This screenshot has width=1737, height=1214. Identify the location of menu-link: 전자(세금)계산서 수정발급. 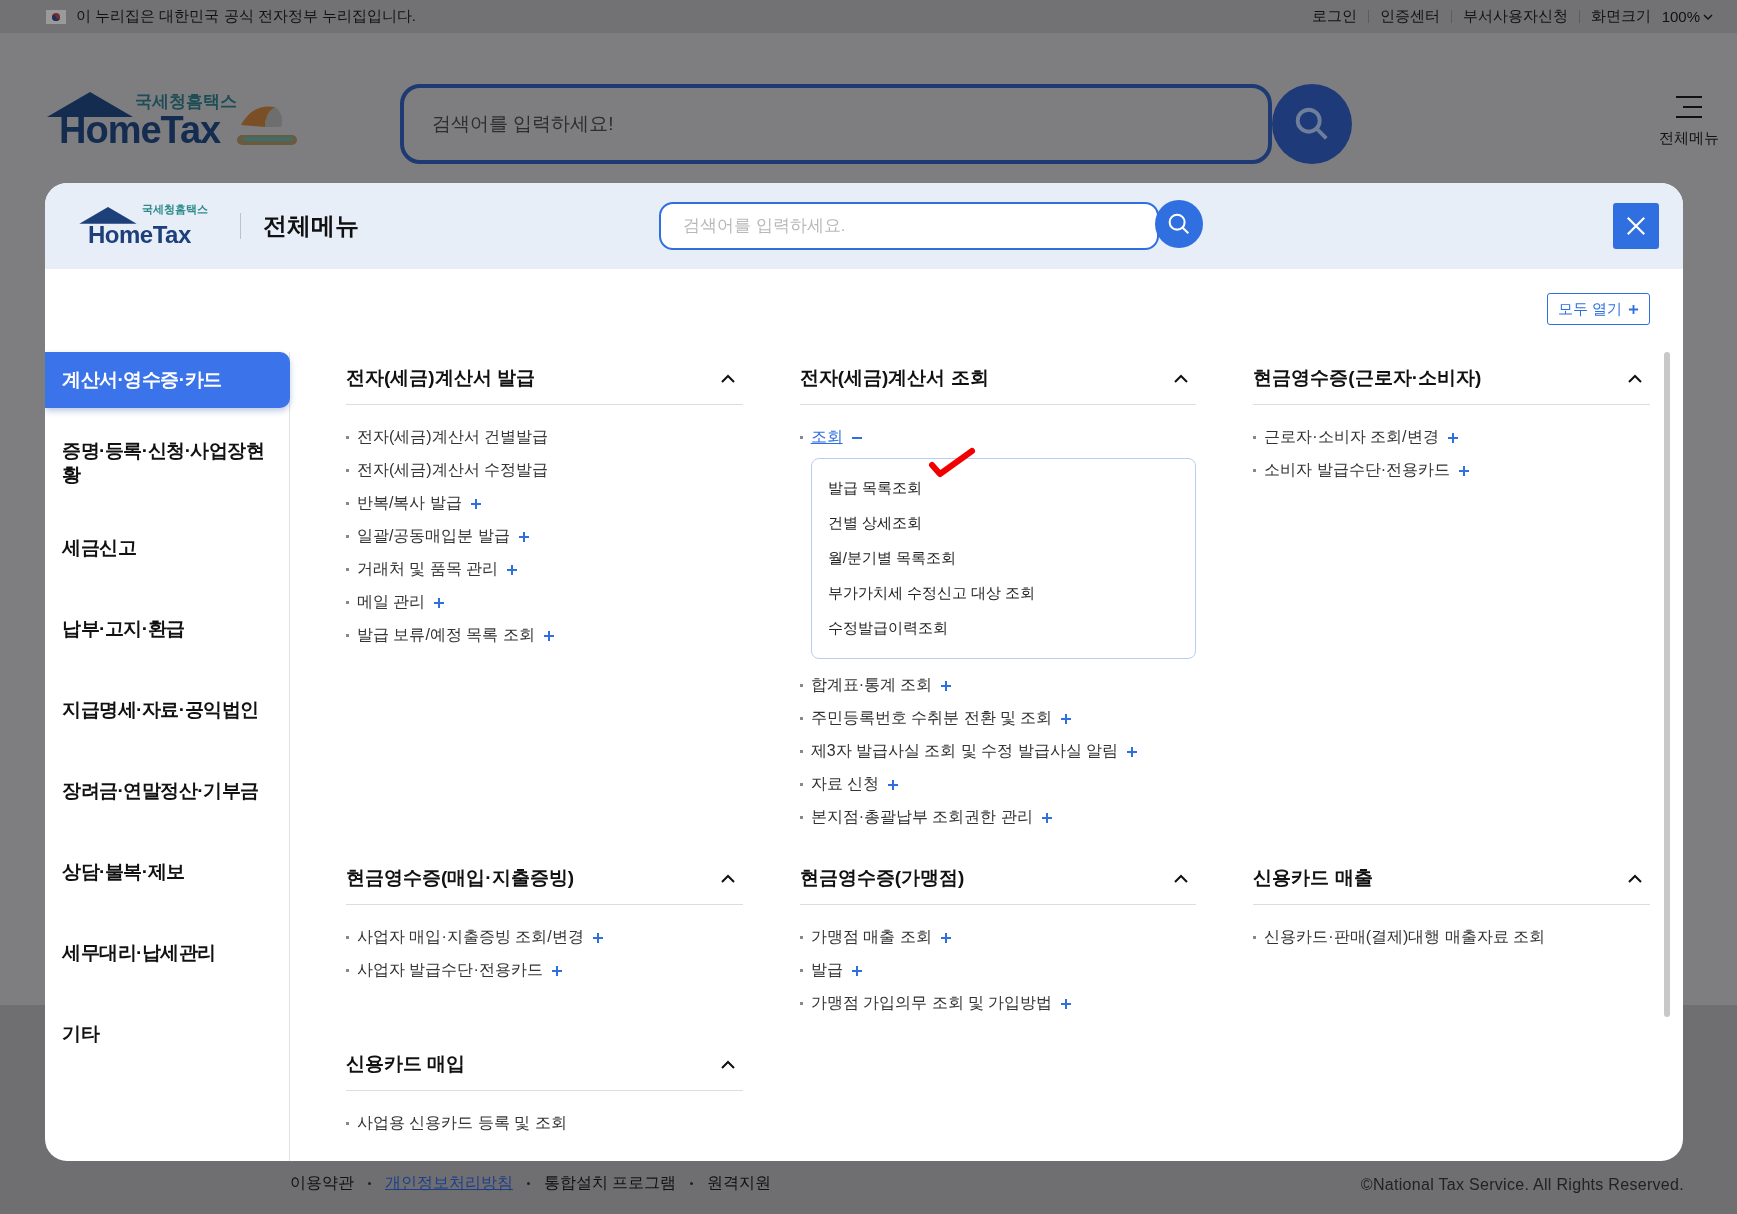
(453, 470).